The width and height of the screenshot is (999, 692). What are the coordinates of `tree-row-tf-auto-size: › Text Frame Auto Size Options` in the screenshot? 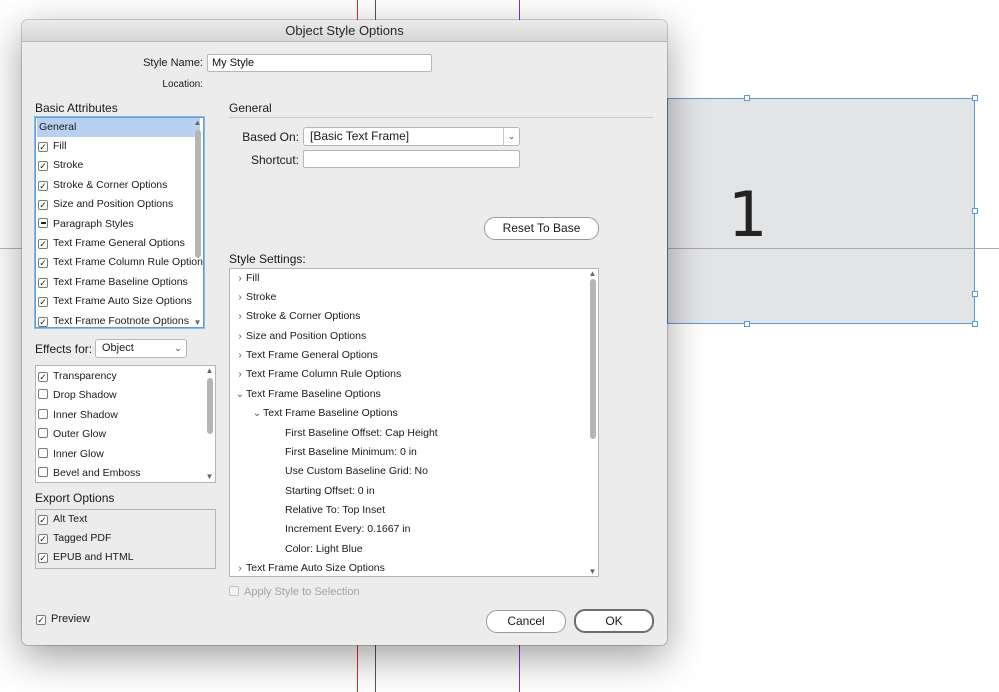 It's located at (309, 567).